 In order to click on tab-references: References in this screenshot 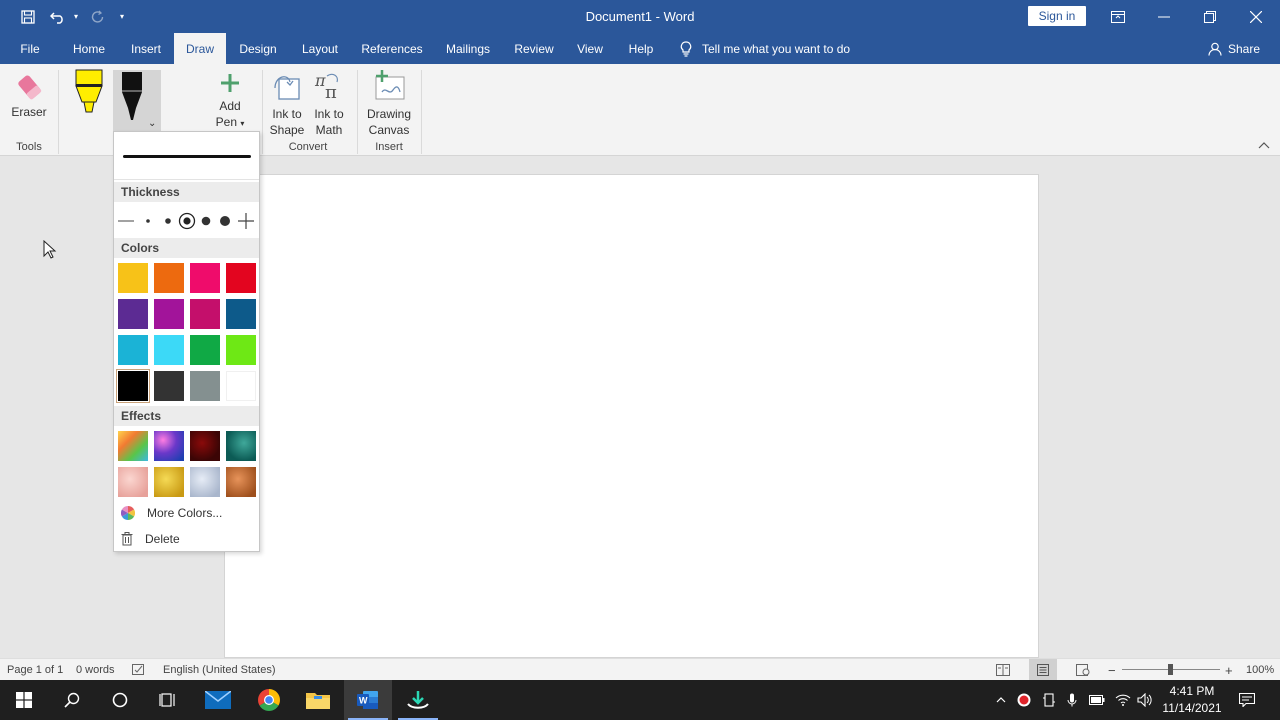, I will do `click(392, 48)`.